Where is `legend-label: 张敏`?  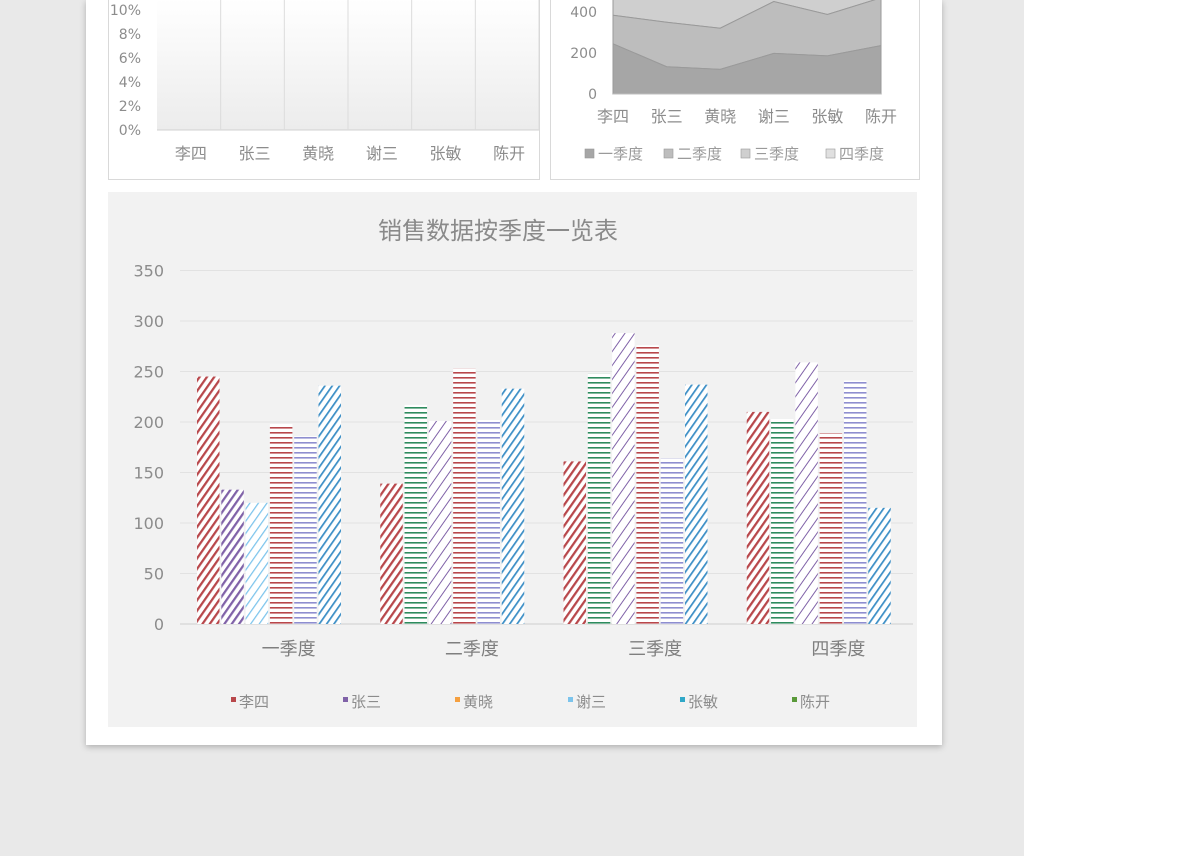
legend-label: 张敏 is located at coordinates (703, 702).